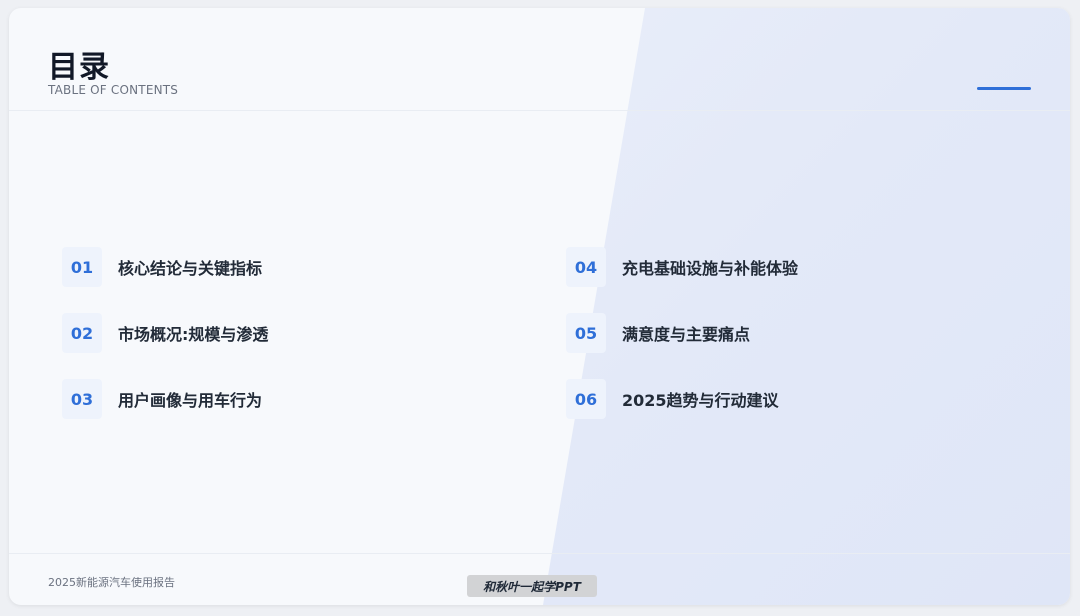 This screenshot has width=1080, height=616. Describe the element at coordinates (586, 267) in the screenshot. I see `toc-number: 04` at that location.